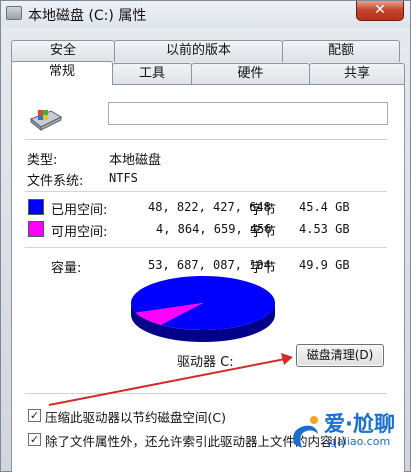  What do you see at coordinates (263, 268) in the screenshot?
I see `capacity-unit: 字节` at bounding box center [263, 268].